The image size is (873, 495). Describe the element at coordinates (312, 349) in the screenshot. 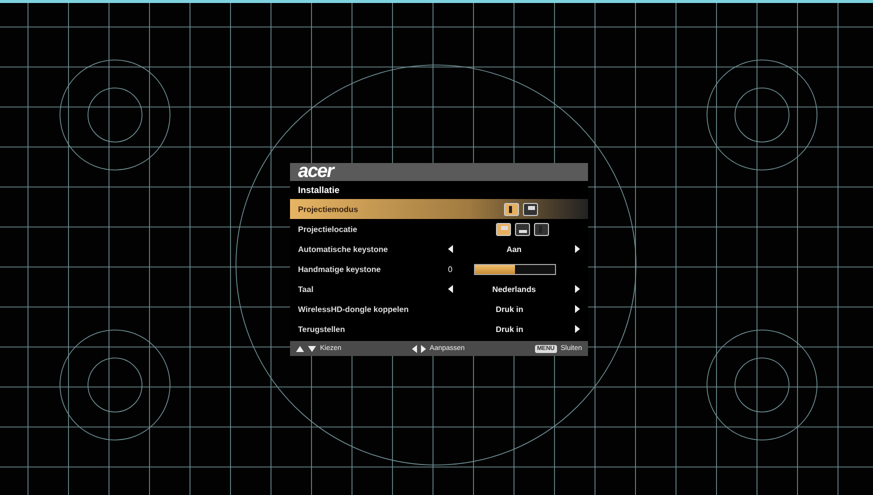

I see `down-arrow-icon` at that location.